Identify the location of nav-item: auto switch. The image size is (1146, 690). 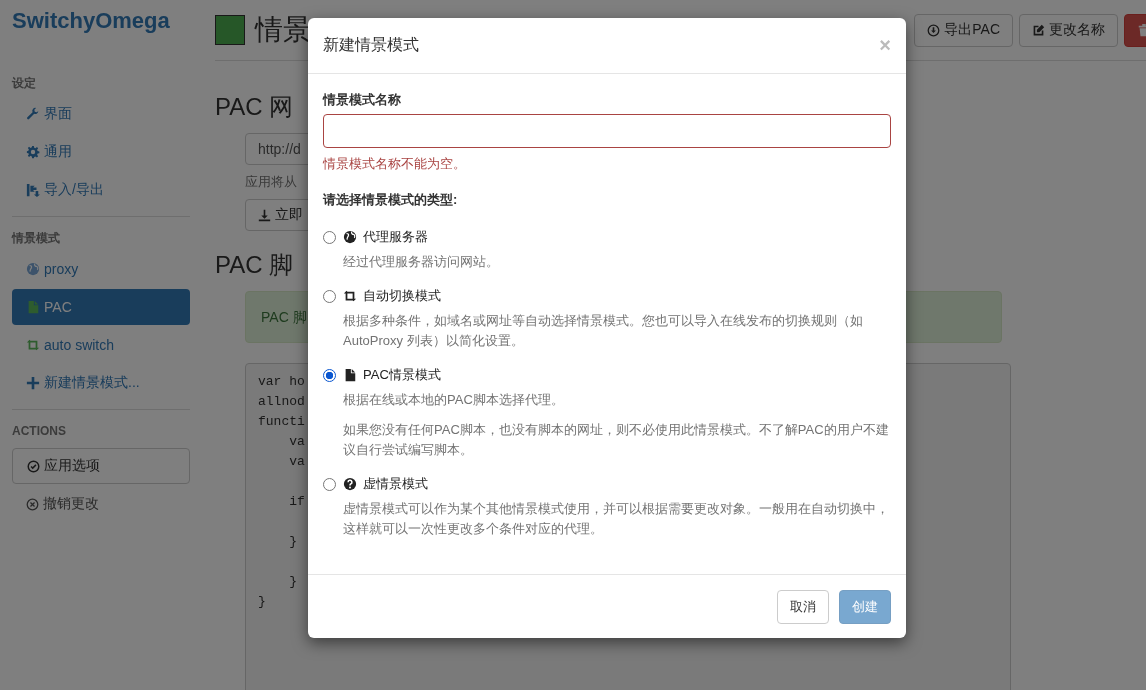
(101, 345).